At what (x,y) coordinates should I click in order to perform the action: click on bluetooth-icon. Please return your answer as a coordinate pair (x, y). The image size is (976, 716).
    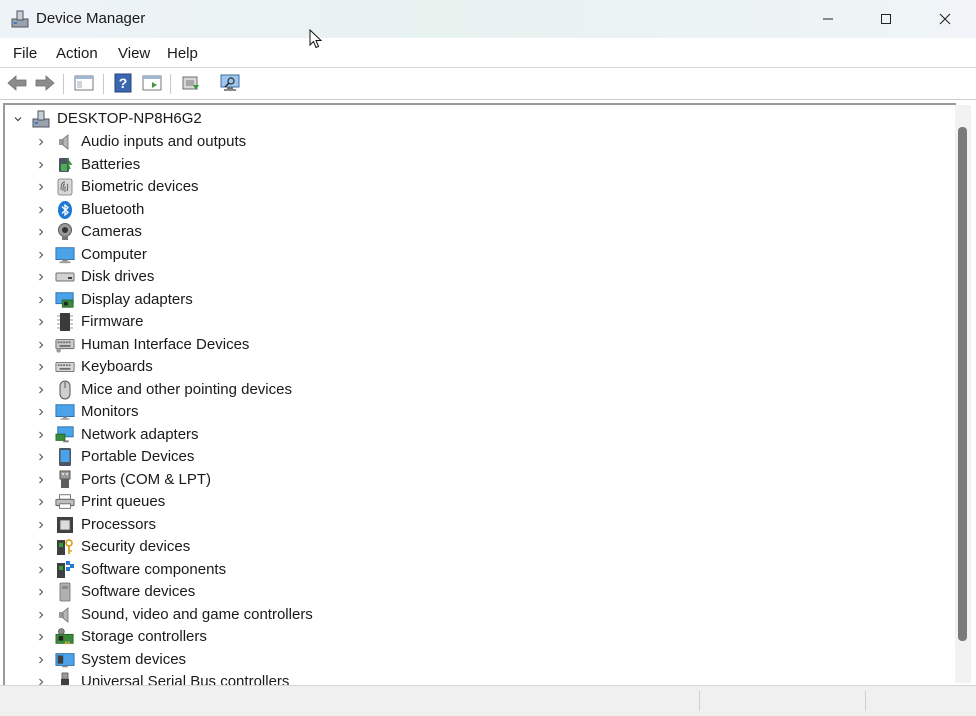
    Looking at the image, I should click on (65, 210).